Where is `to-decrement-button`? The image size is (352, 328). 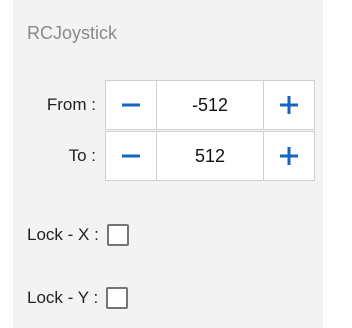
to-decrement-button is located at coordinates (131, 156).